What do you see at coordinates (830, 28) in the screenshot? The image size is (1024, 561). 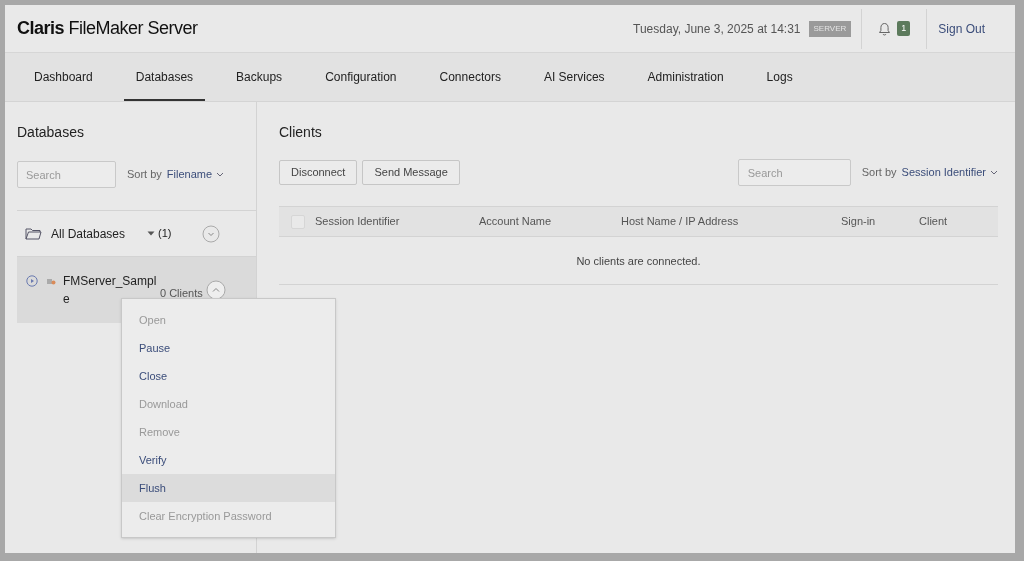 I see `server-badge: SERVER` at bounding box center [830, 28].